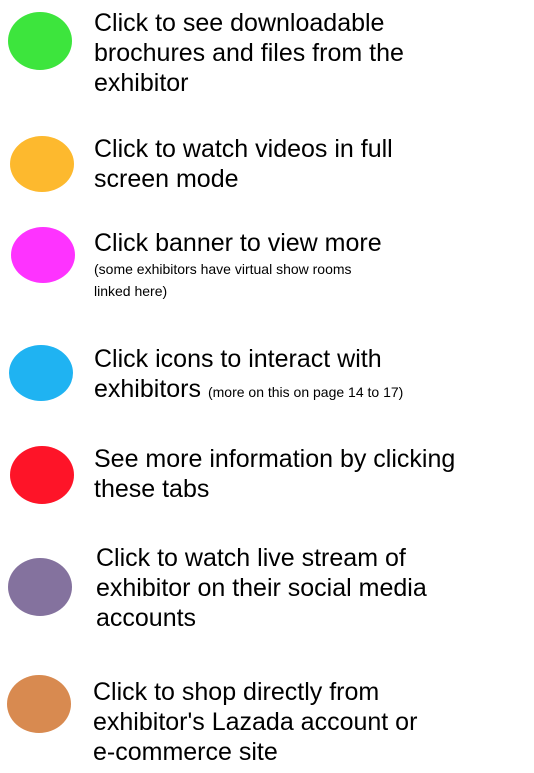 The width and height of the screenshot is (534, 773). I want to click on legend-line: See more information by clicking, so click(275, 459).